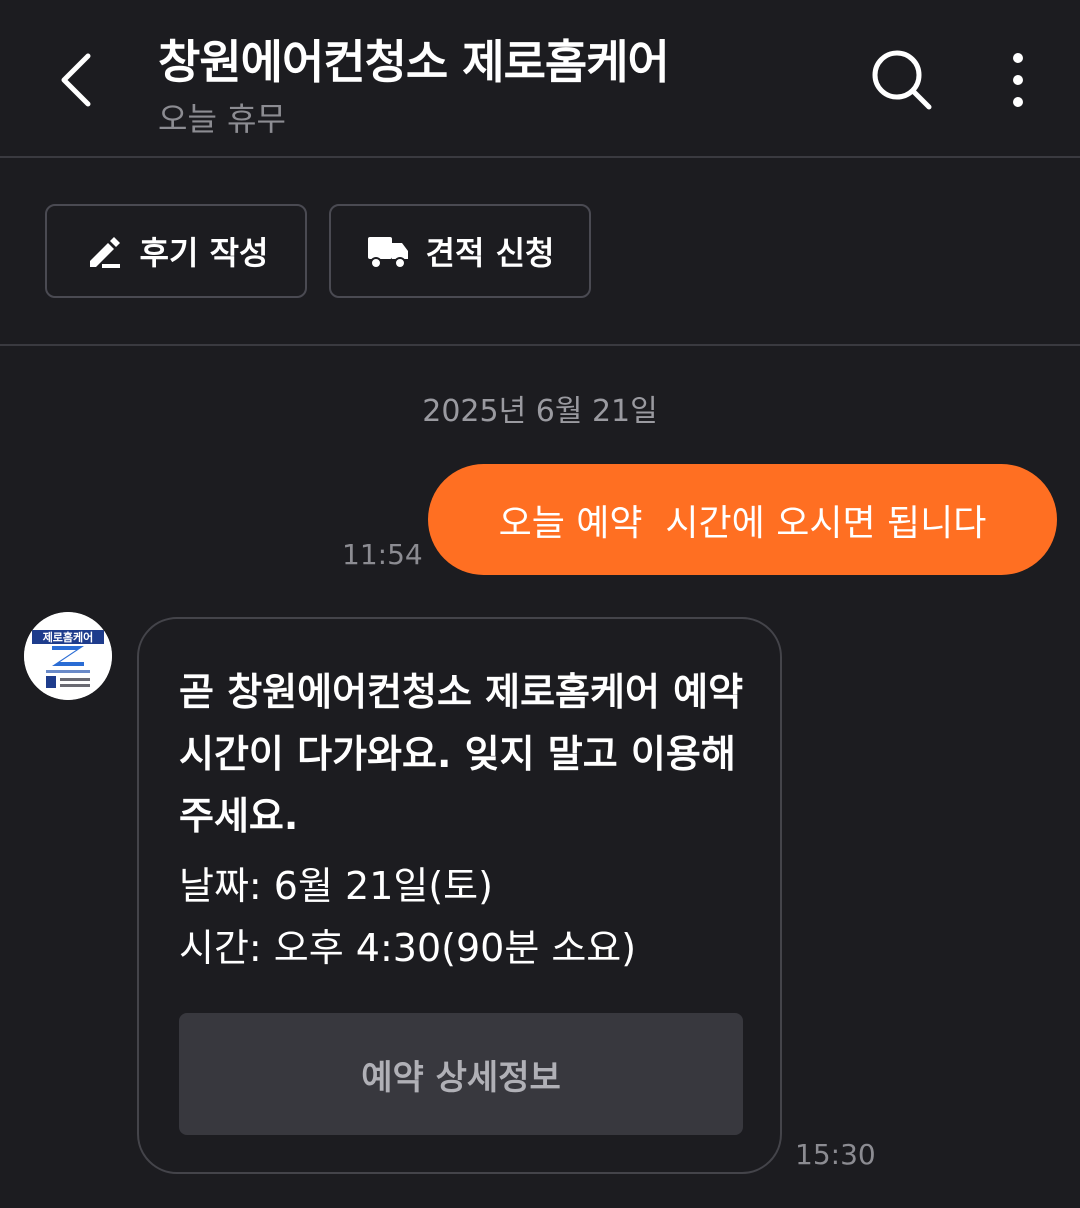 The image size is (1080, 1208). I want to click on chat-title: 창원에어컨청소 제로홈케어, so click(414, 62).